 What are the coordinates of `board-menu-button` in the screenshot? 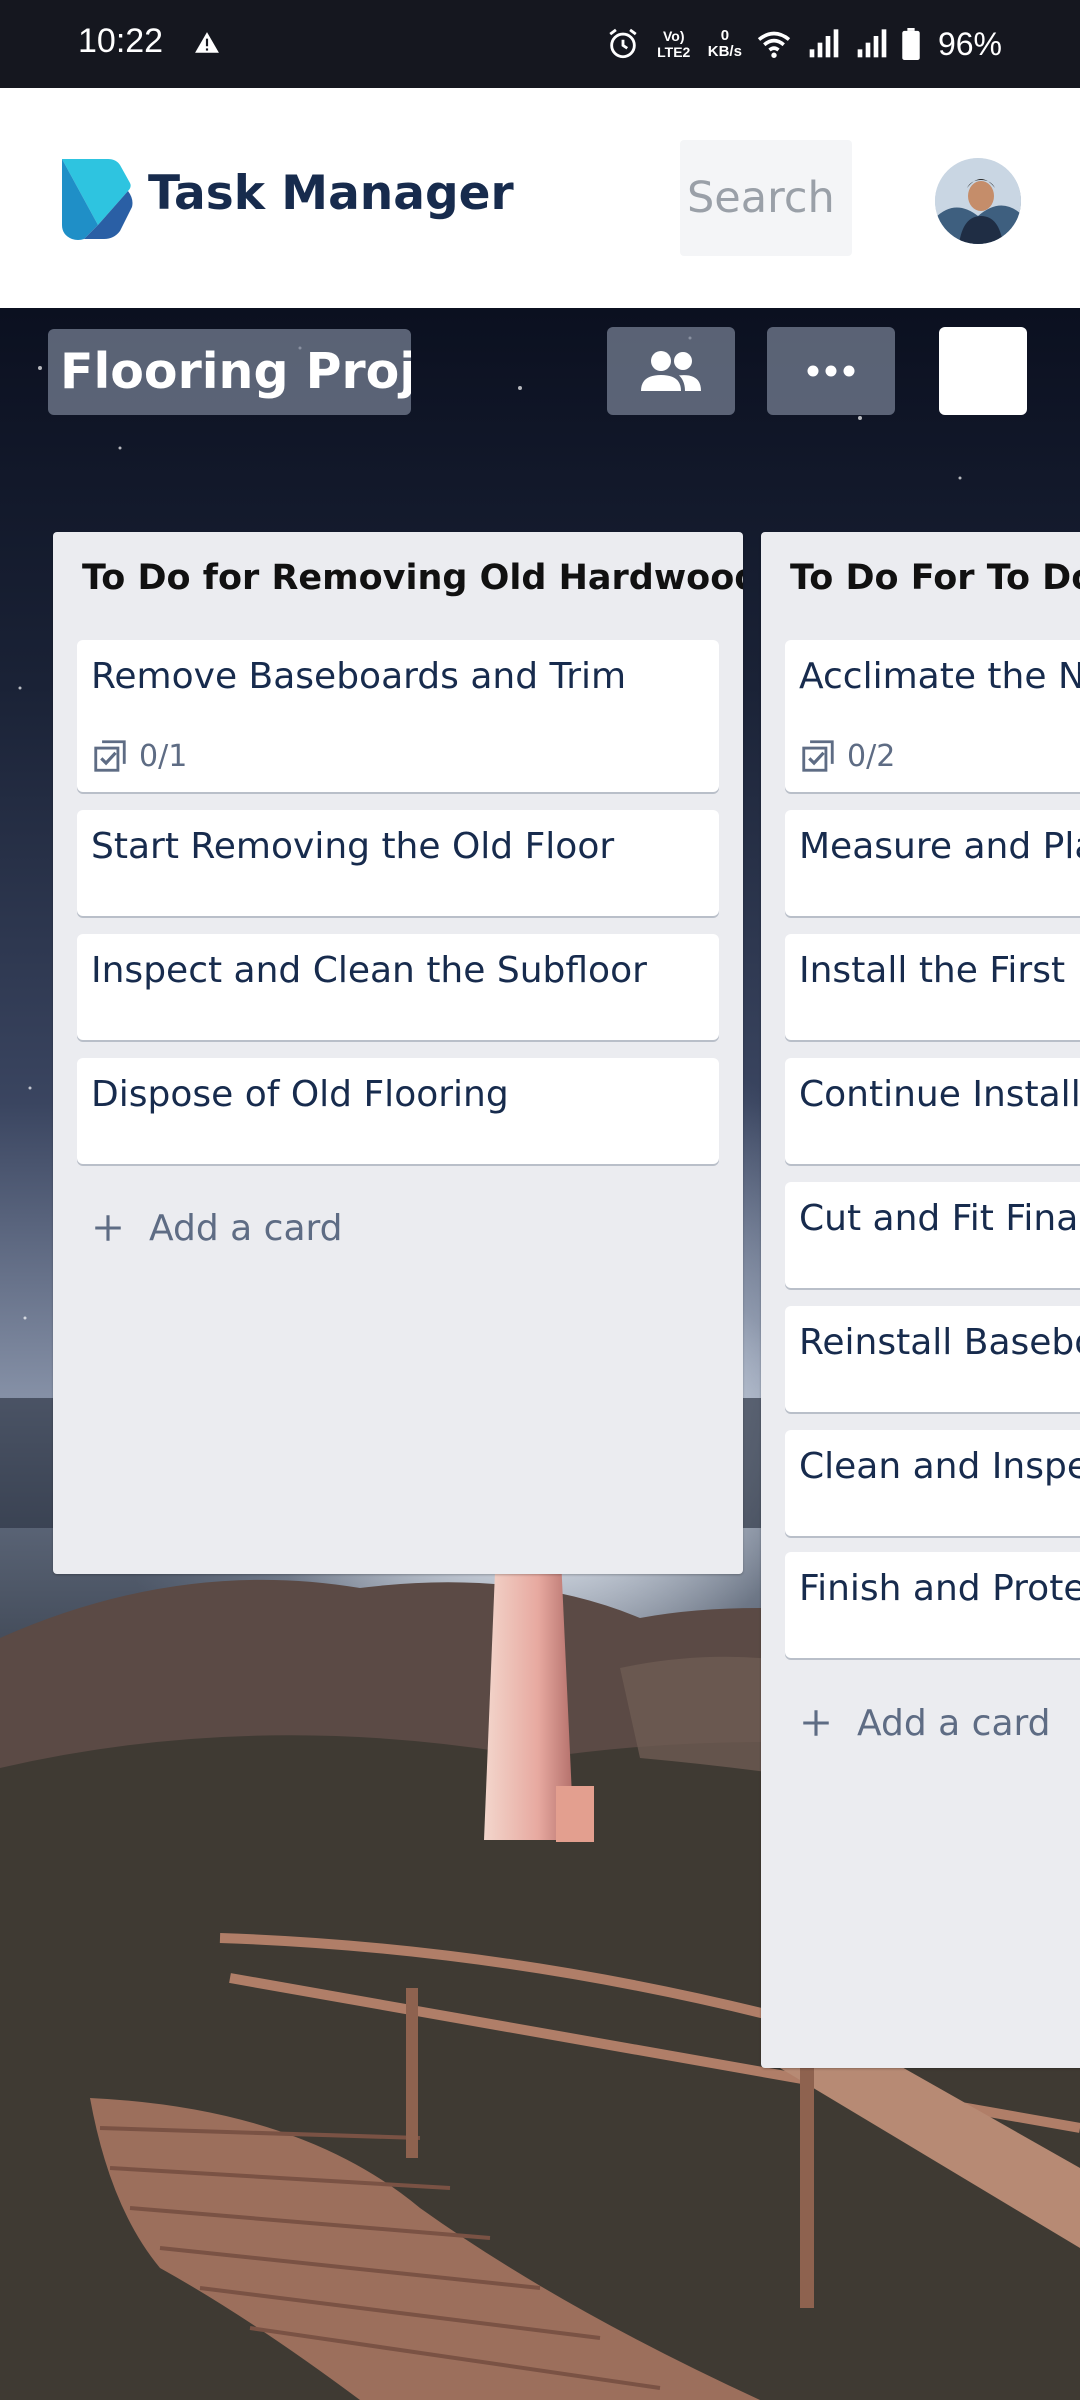 It's located at (831, 371).